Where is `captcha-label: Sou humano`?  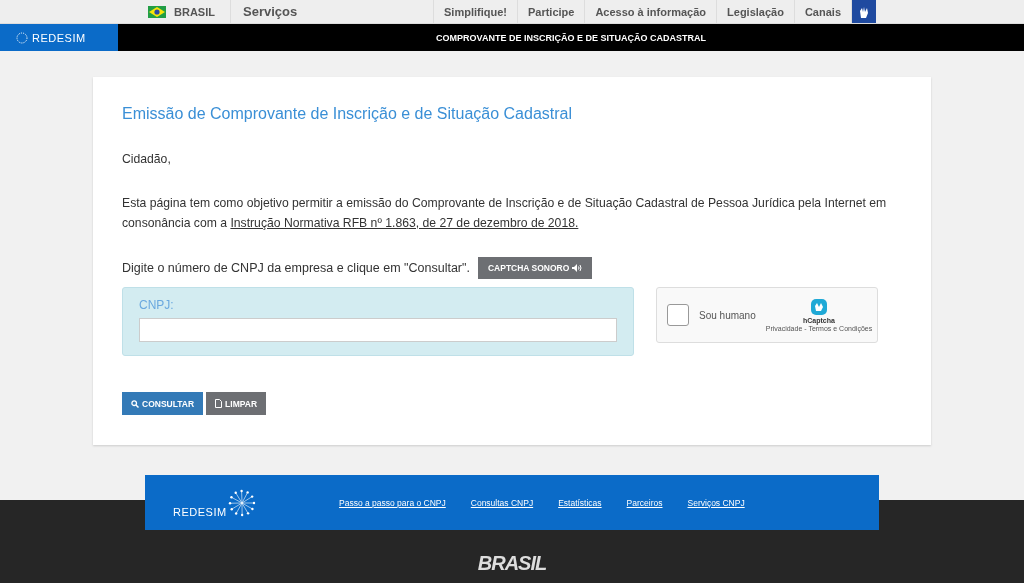
captcha-label: Sou humano is located at coordinates (727, 315).